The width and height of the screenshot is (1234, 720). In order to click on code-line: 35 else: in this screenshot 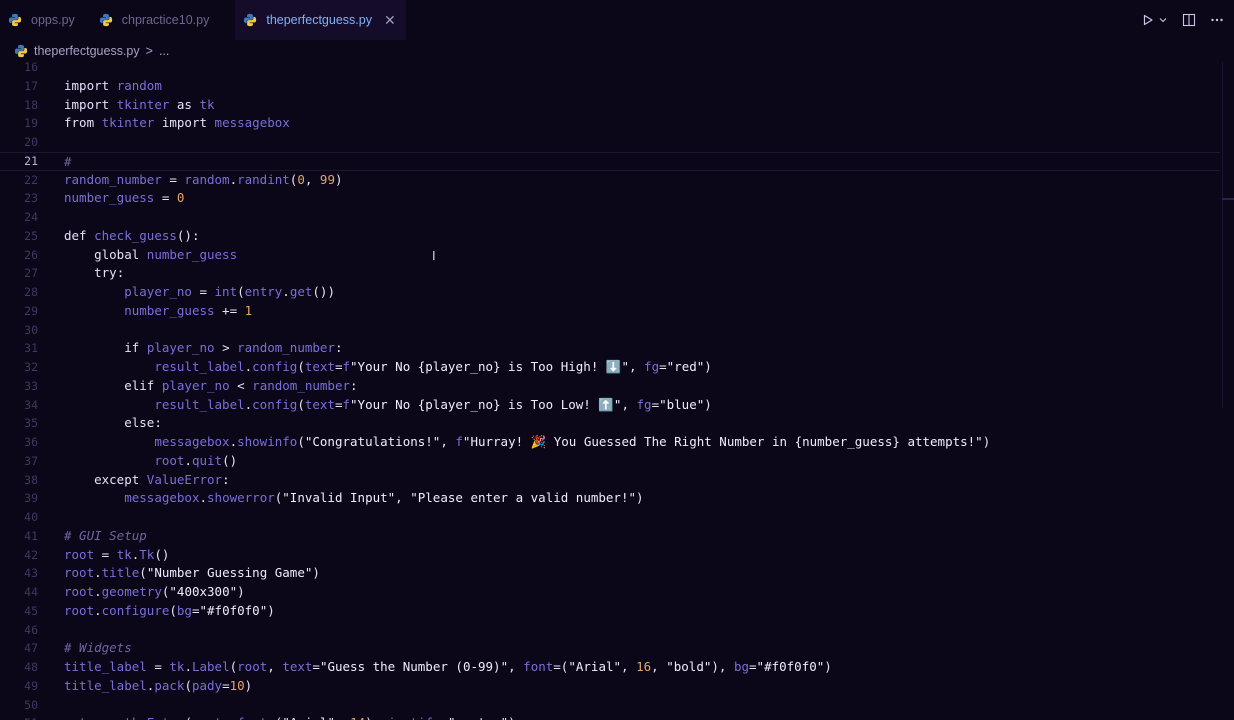, I will do `click(610, 423)`.